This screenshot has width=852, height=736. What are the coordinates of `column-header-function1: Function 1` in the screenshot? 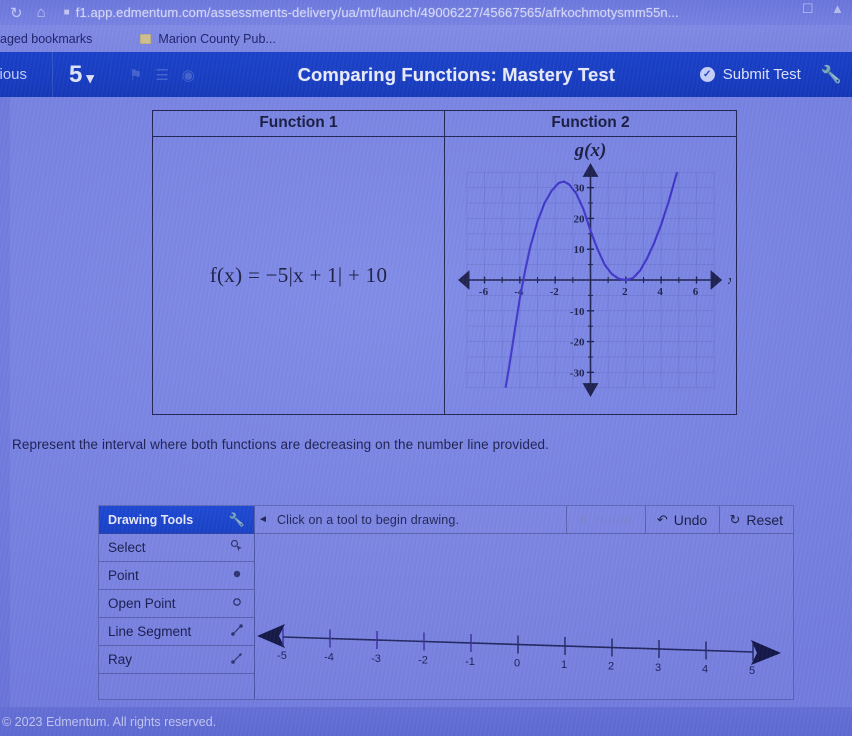 It's located at (298, 122).